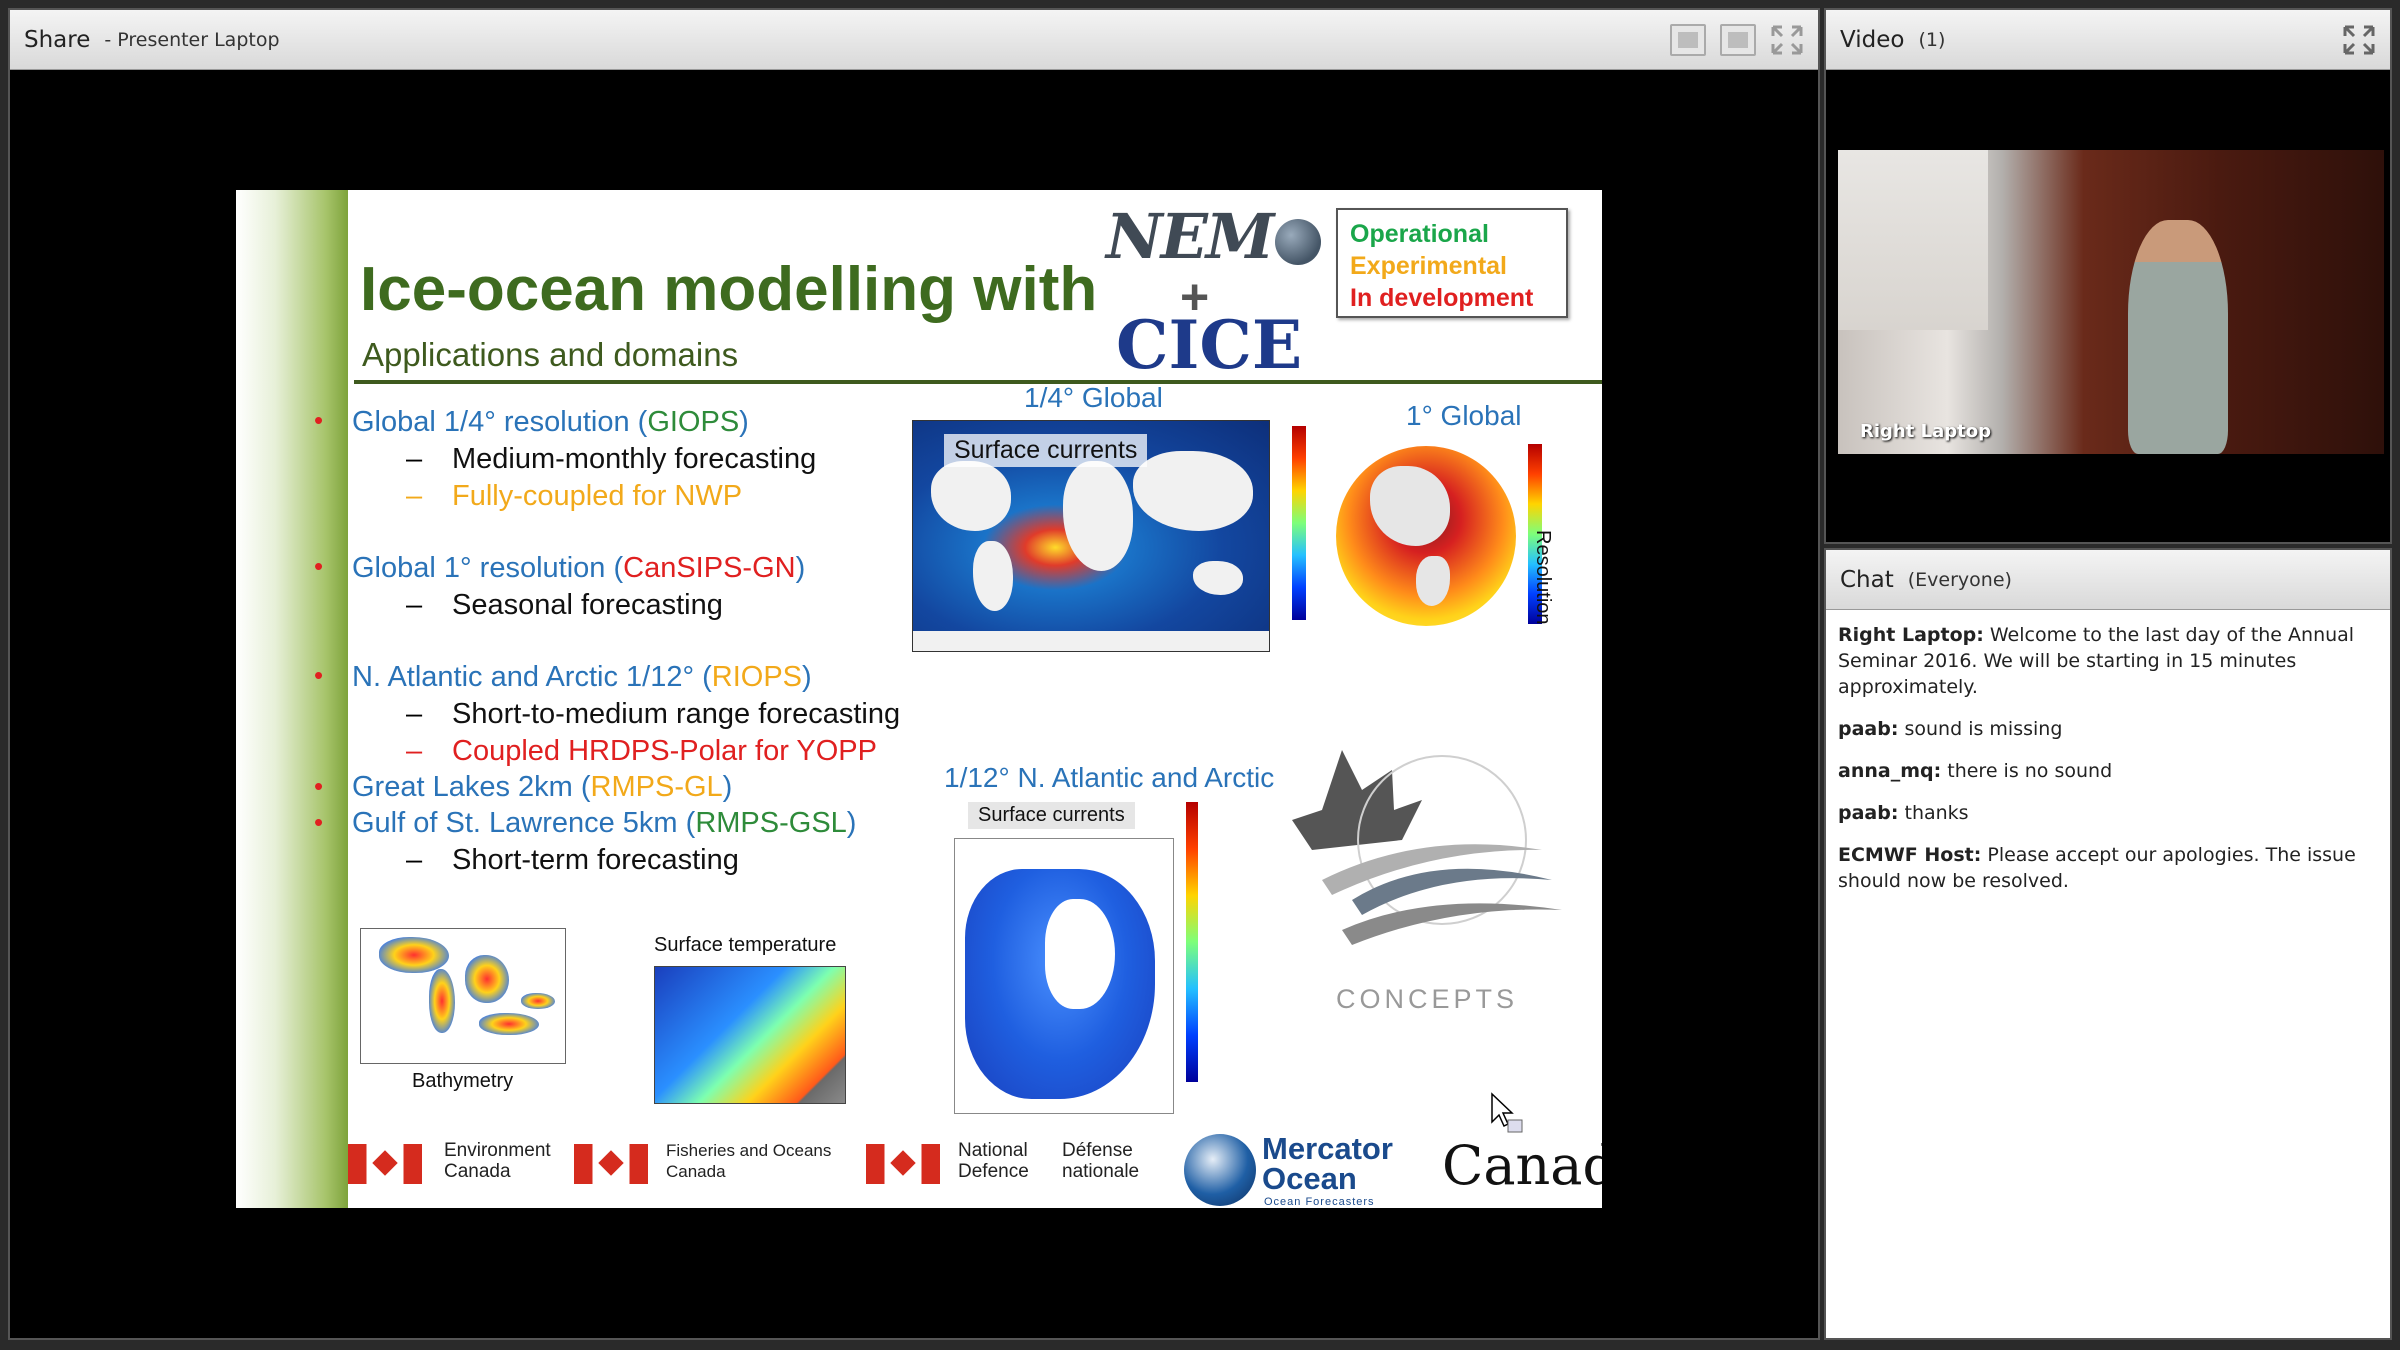 The image size is (2400, 1350). What do you see at coordinates (1867, 579) in the screenshot?
I see `chat-title: Chat` at bounding box center [1867, 579].